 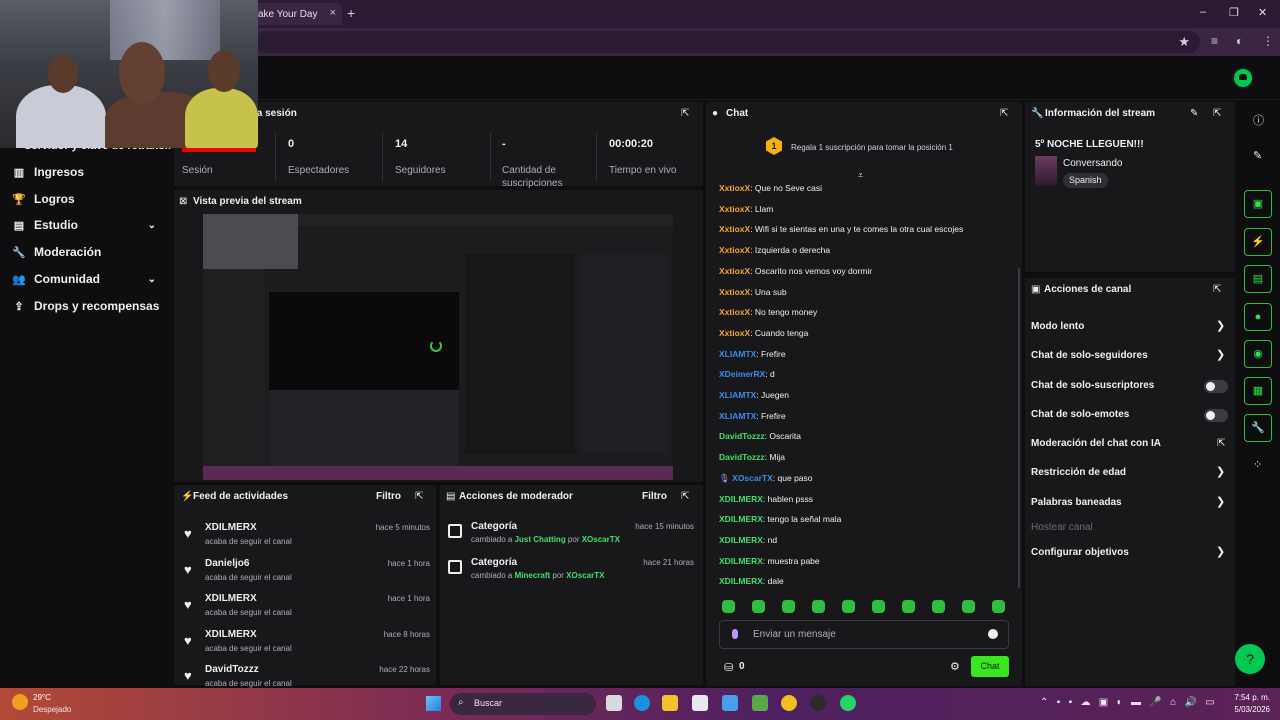 I want to click on edit-icon: ✎, so click(x=1257, y=155).